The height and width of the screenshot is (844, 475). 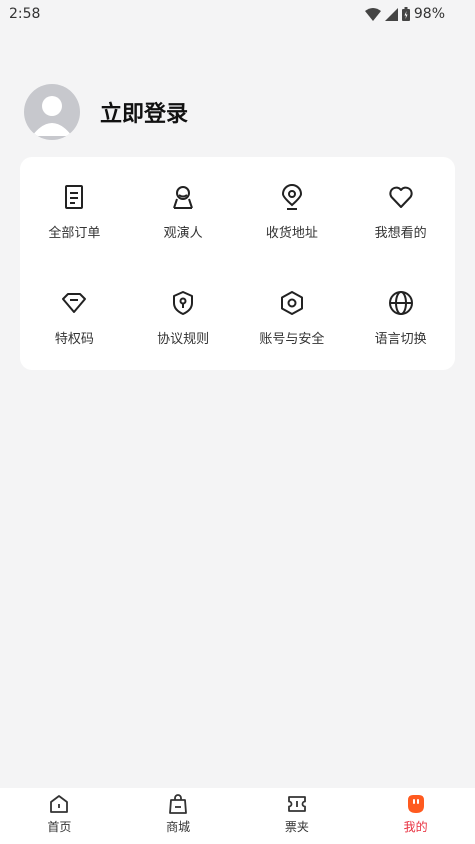 What do you see at coordinates (144, 112) in the screenshot?
I see `login-button: 立即登录` at bounding box center [144, 112].